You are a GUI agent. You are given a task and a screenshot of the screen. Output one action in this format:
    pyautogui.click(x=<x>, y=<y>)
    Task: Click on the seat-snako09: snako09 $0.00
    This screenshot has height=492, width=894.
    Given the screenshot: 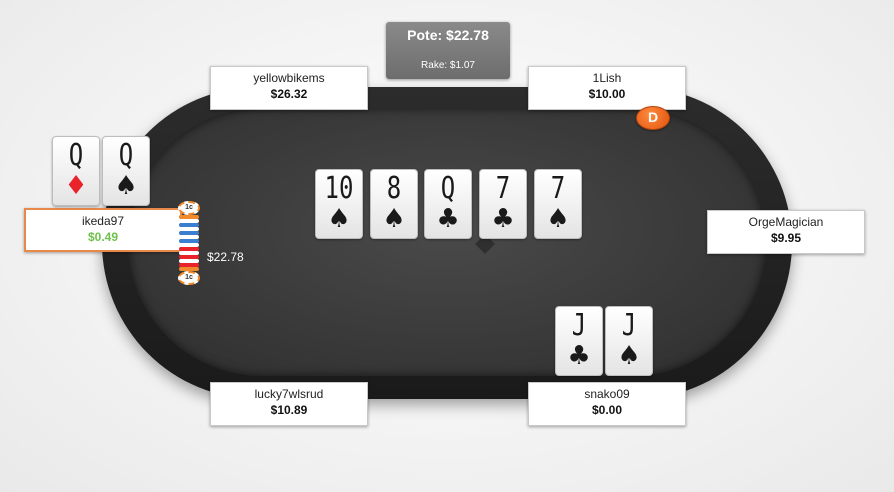 What is the action you would take?
    pyautogui.click(x=607, y=404)
    